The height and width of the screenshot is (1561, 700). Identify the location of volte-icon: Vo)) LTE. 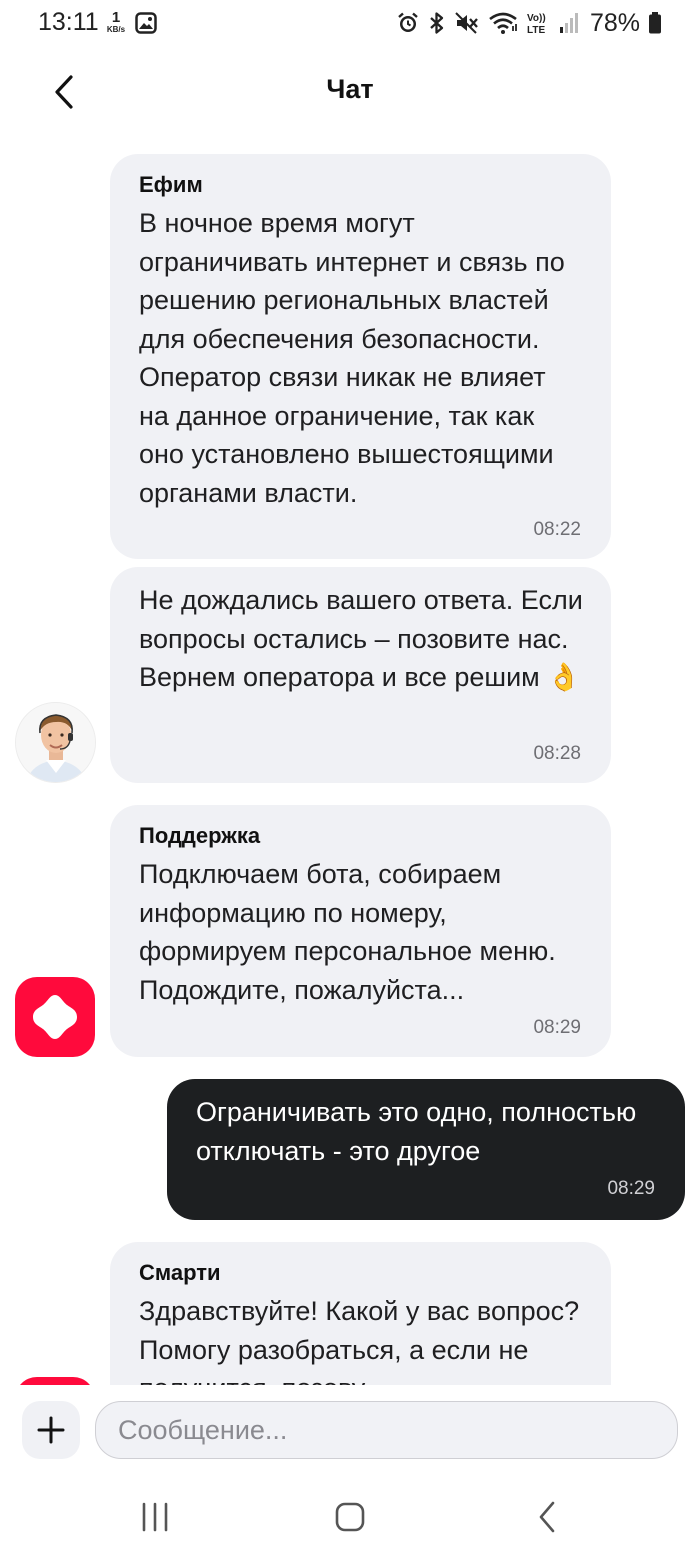
(538, 23).